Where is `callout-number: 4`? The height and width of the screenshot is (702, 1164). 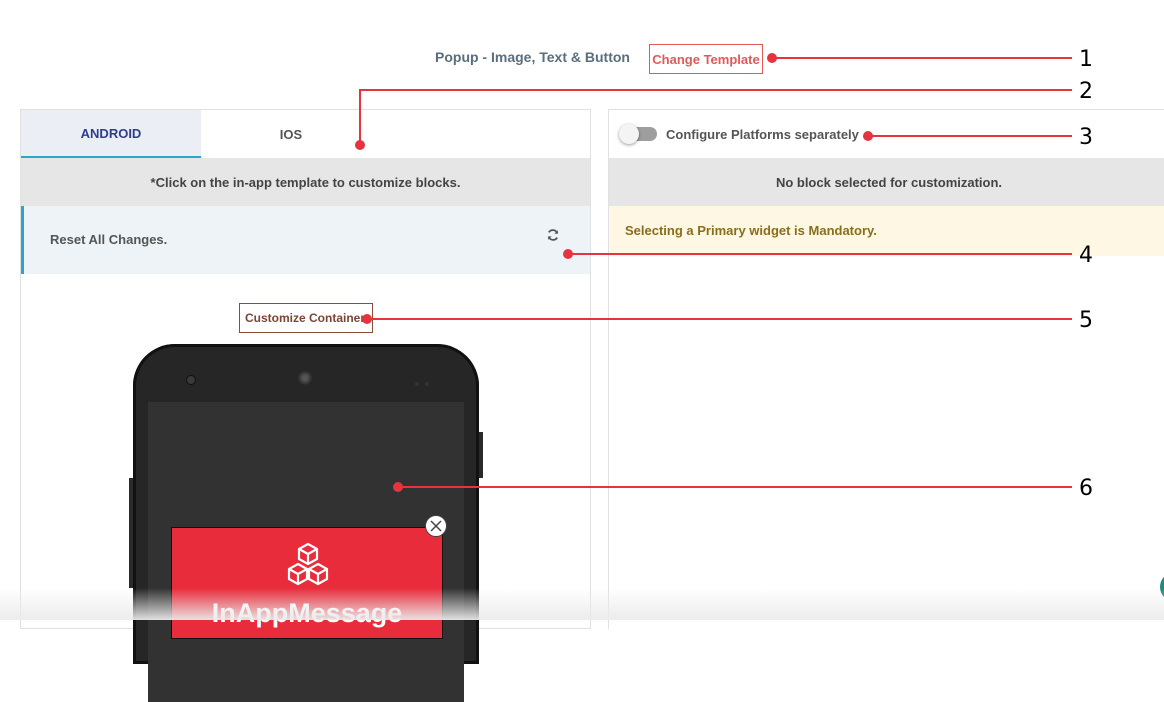
callout-number: 4 is located at coordinates (1086, 255).